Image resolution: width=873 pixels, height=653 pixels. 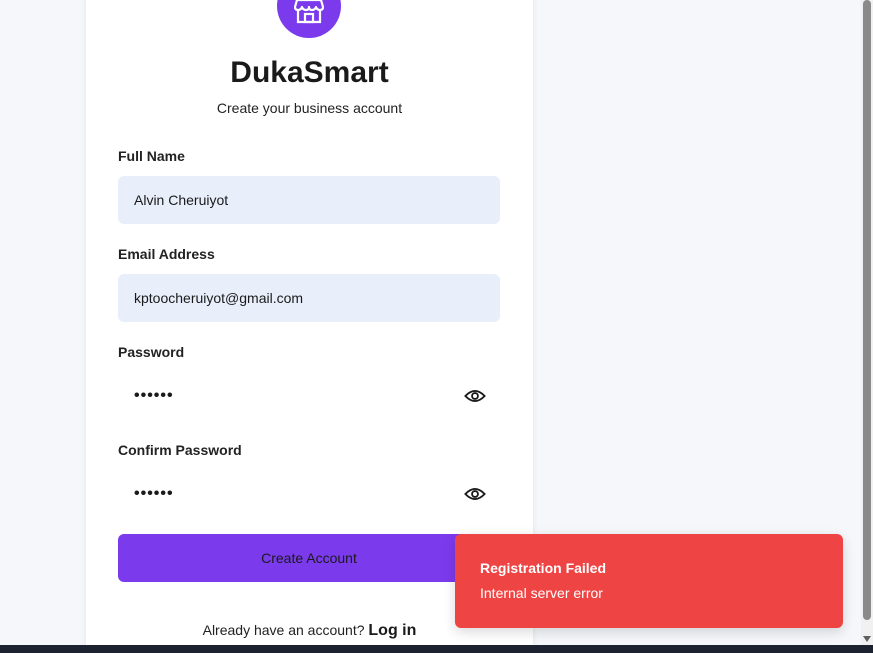 What do you see at coordinates (309, 558) in the screenshot?
I see `create-account-button: Create Account` at bounding box center [309, 558].